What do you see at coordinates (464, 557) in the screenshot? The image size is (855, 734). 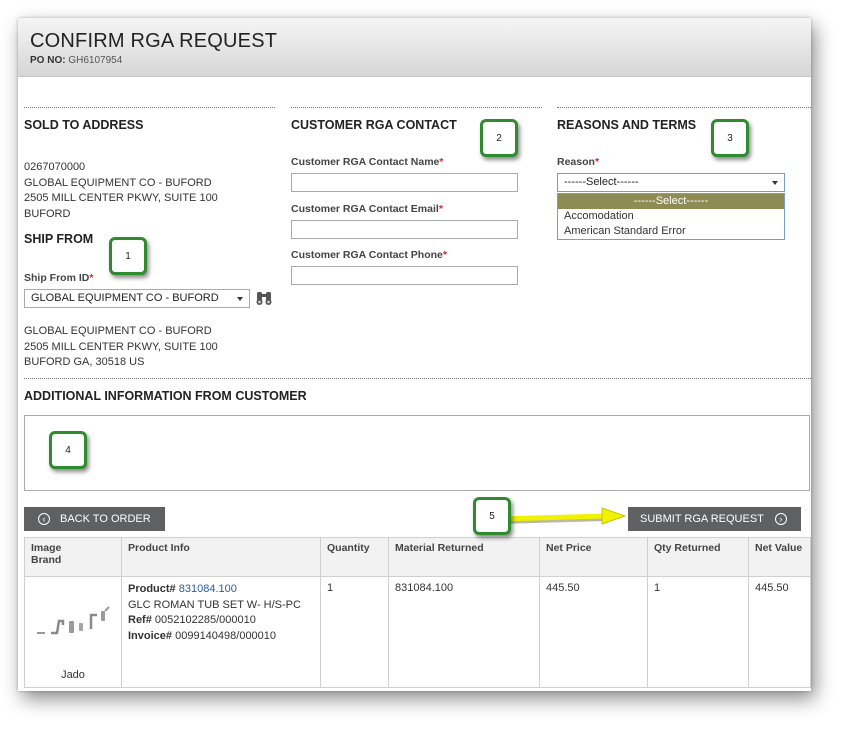 I see `col-material-returned: Material Returned` at bounding box center [464, 557].